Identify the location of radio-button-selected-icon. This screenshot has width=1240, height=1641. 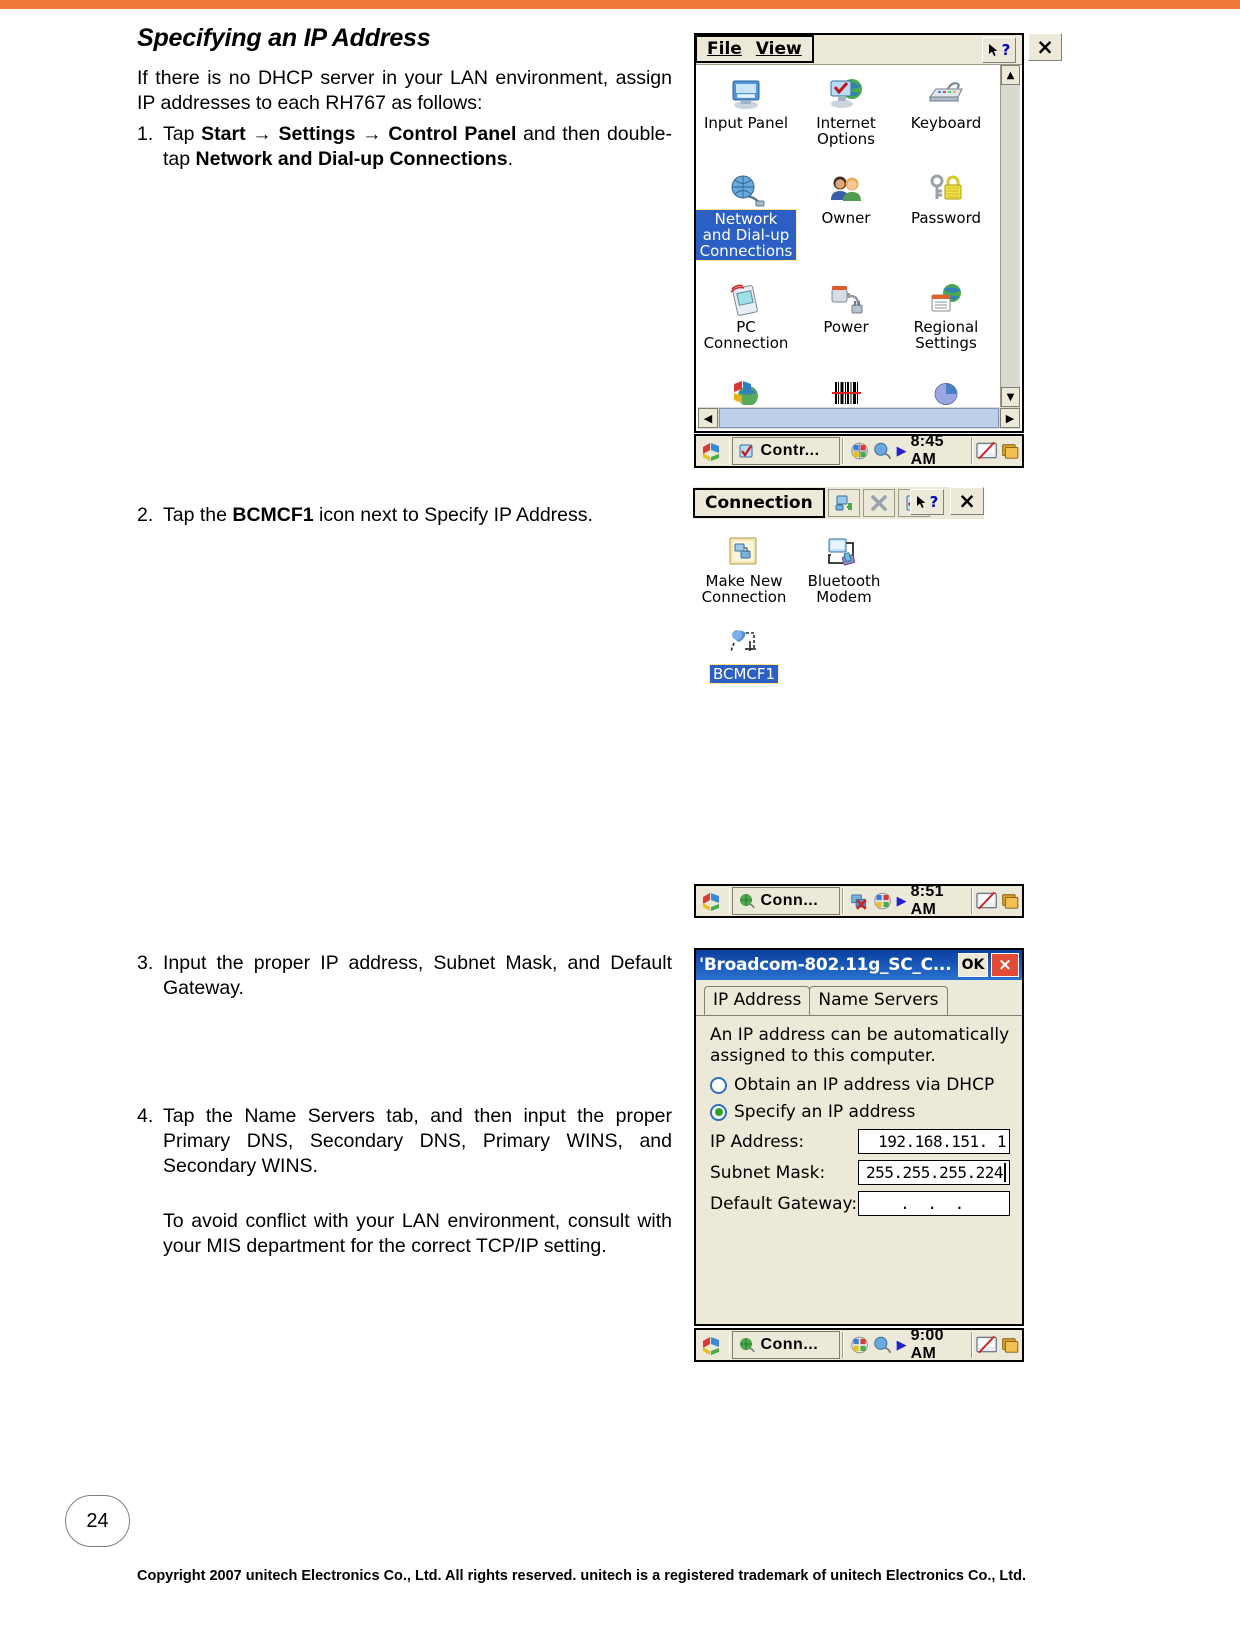
(718, 1112).